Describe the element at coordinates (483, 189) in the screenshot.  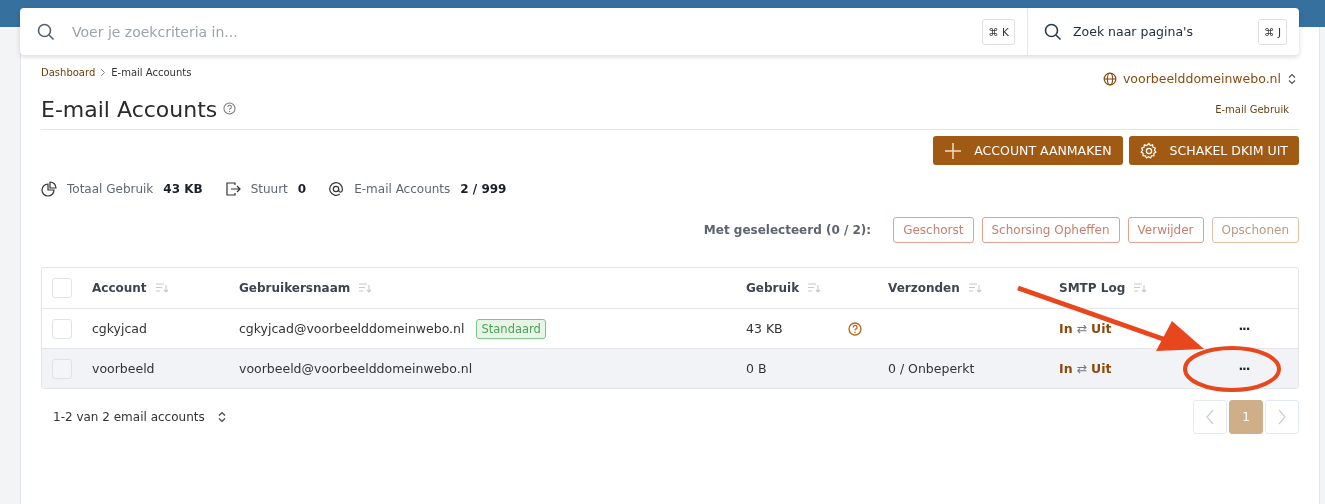
I see `stat-value: 2 / 999` at that location.